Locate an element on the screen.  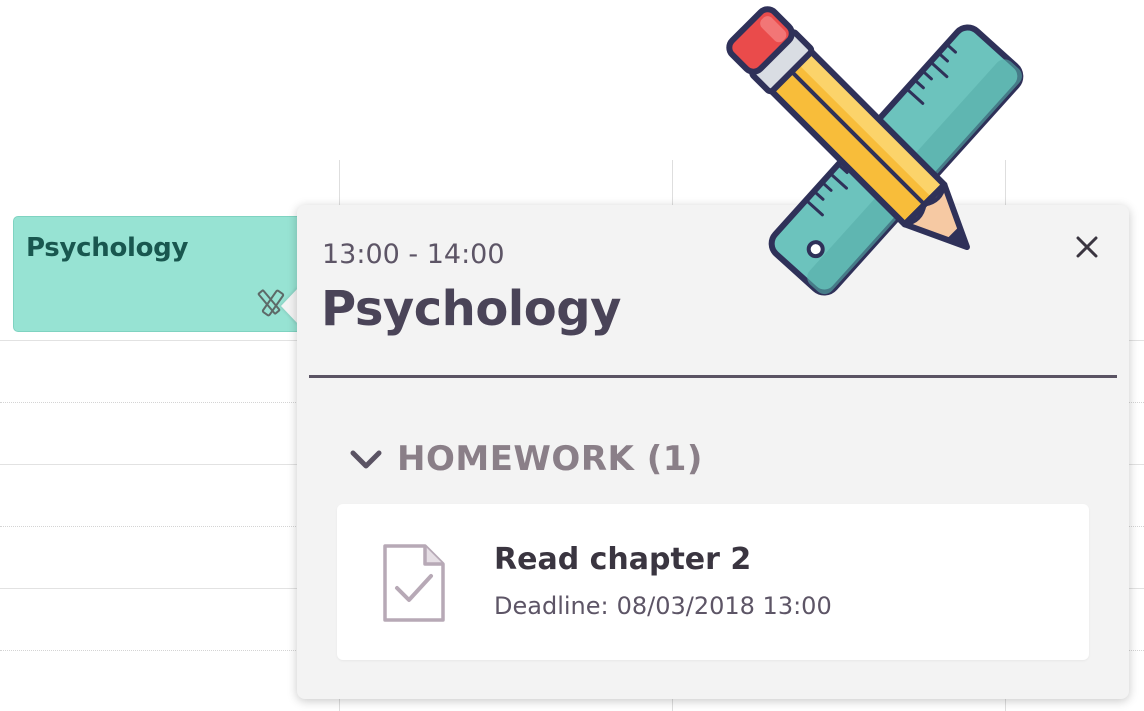
popover-title: Psychology is located at coordinates (471, 309).